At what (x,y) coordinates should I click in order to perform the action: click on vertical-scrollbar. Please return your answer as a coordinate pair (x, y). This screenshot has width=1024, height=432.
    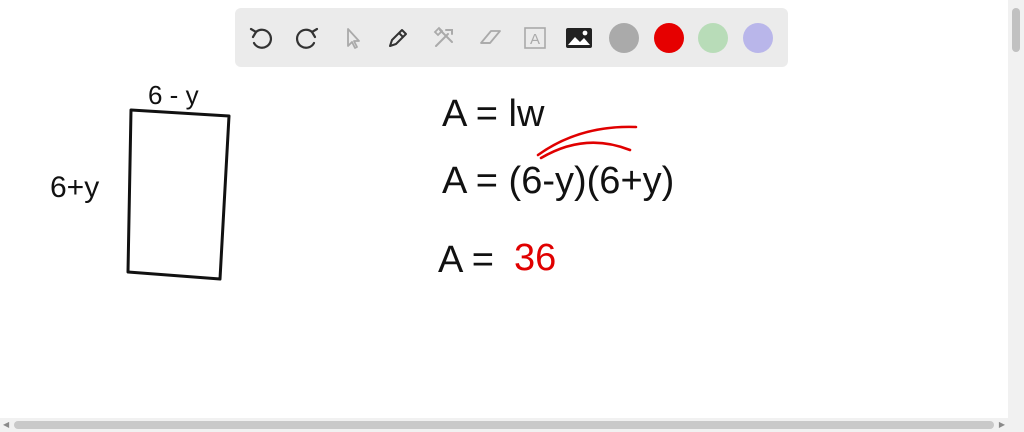
    Looking at the image, I should click on (1016, 216).